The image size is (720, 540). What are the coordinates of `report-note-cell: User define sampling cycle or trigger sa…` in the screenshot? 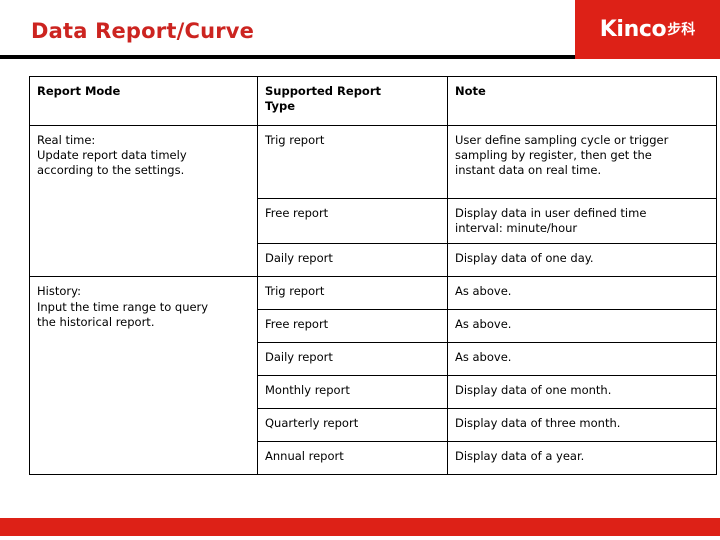 It's located at (582, 162).